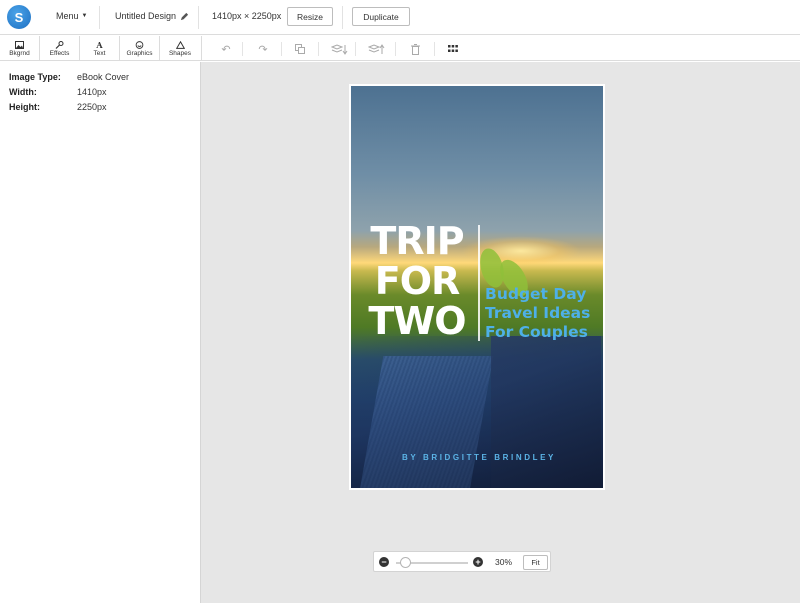  Describe the element at coordinates (180, 44) in the screenshot. I see `triangle-icon` at that location.